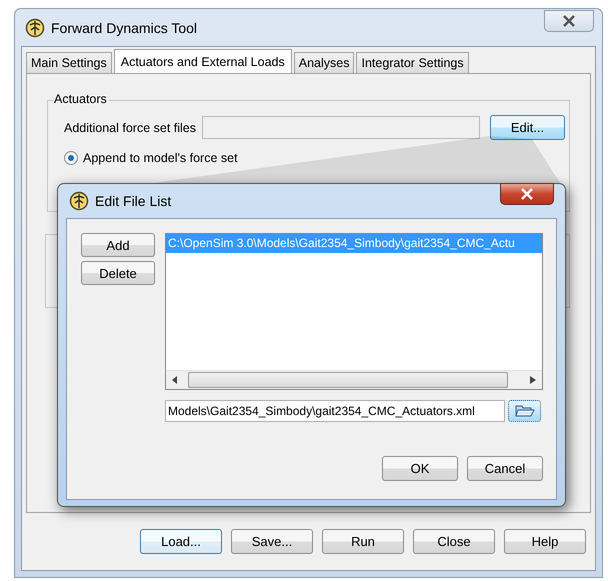 Image resolution: width=608 pixels, height=581 pixels. I want to click on dialog-button: Close, so click(454, 541).